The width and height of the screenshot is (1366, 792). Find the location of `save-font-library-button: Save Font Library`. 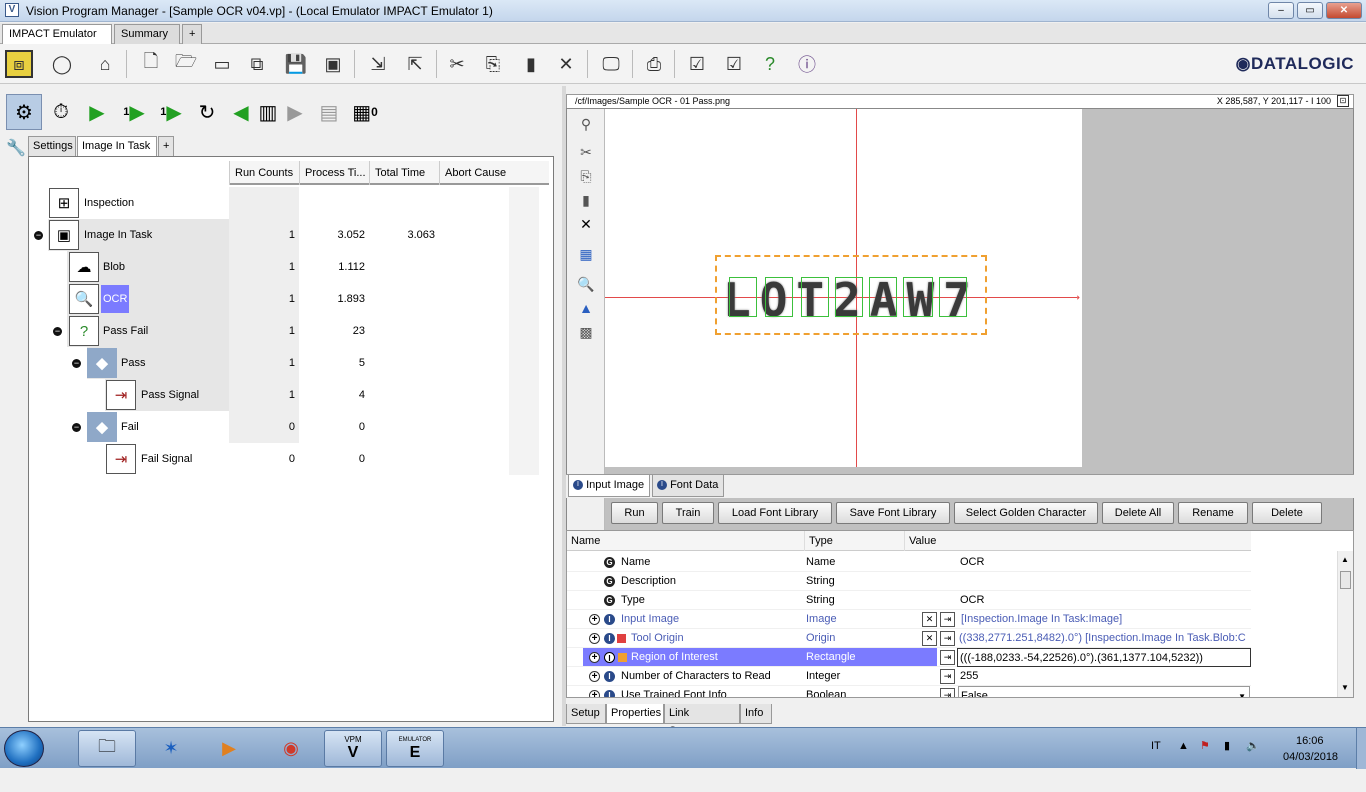

save-font-library-button: Save Font Library is located at coordinates (893, 513).